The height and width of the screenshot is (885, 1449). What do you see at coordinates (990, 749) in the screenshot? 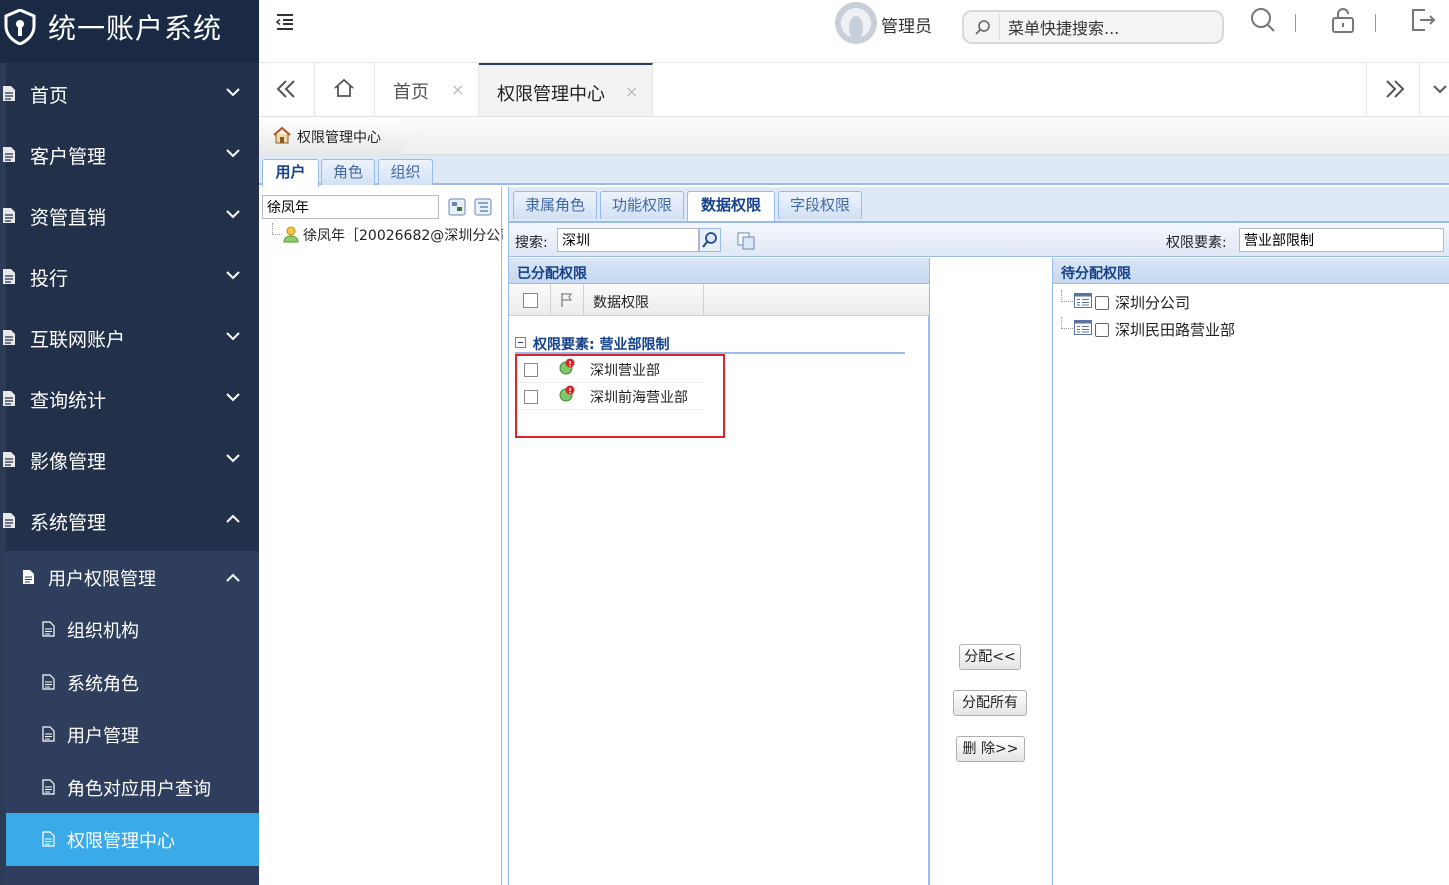
I see `remove-button: 删 除>>` at bounding box center [990, 749].